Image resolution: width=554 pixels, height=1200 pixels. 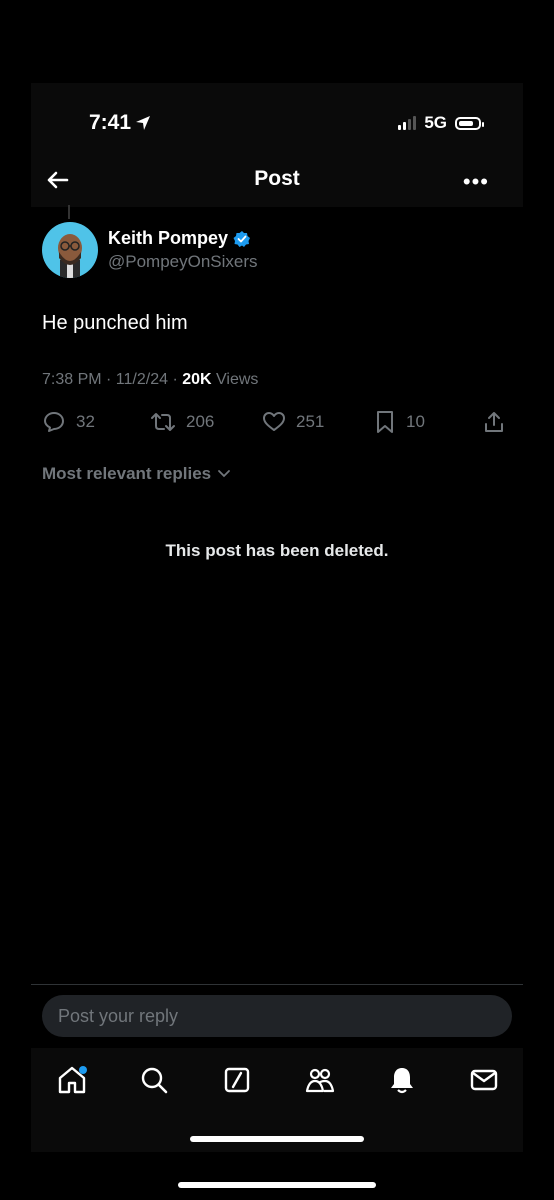 What do you see at coordinates (115, 323) in the screenshot?
I see `post-text: He punched him` at bounding box center [115, 323].